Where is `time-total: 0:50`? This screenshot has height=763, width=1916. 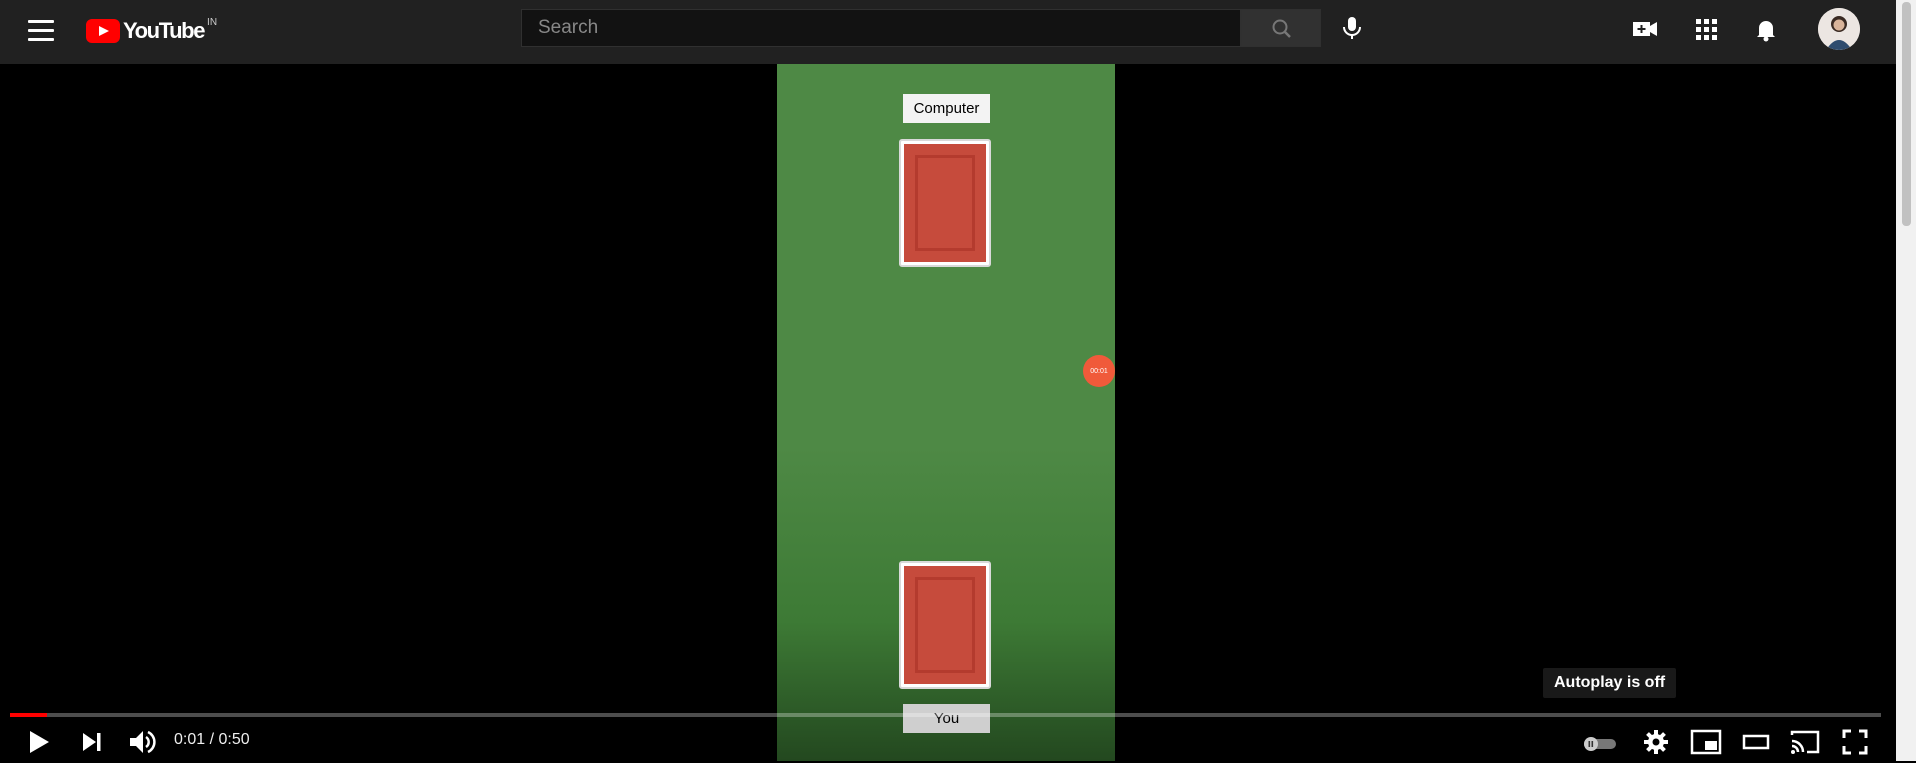 time-total: 0:50 is located at coordinates (234, 739).